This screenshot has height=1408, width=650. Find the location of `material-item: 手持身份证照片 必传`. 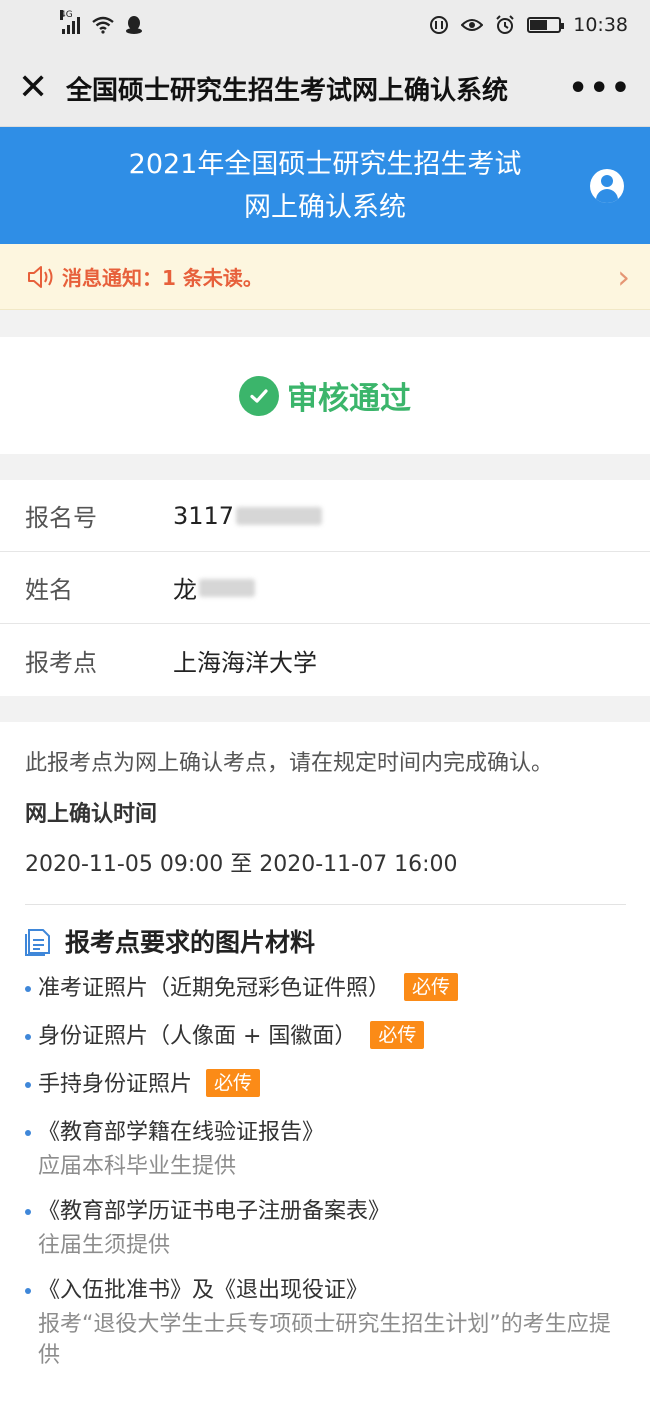

material-item: 手持身份证照片 必传 is located at coordinates (325, 1084).